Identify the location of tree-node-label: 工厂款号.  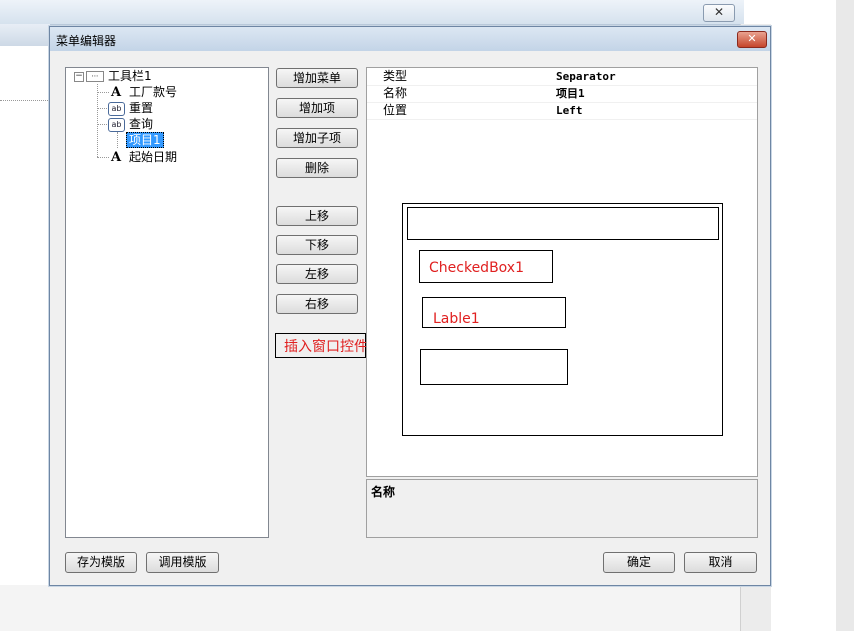
(153, 92).